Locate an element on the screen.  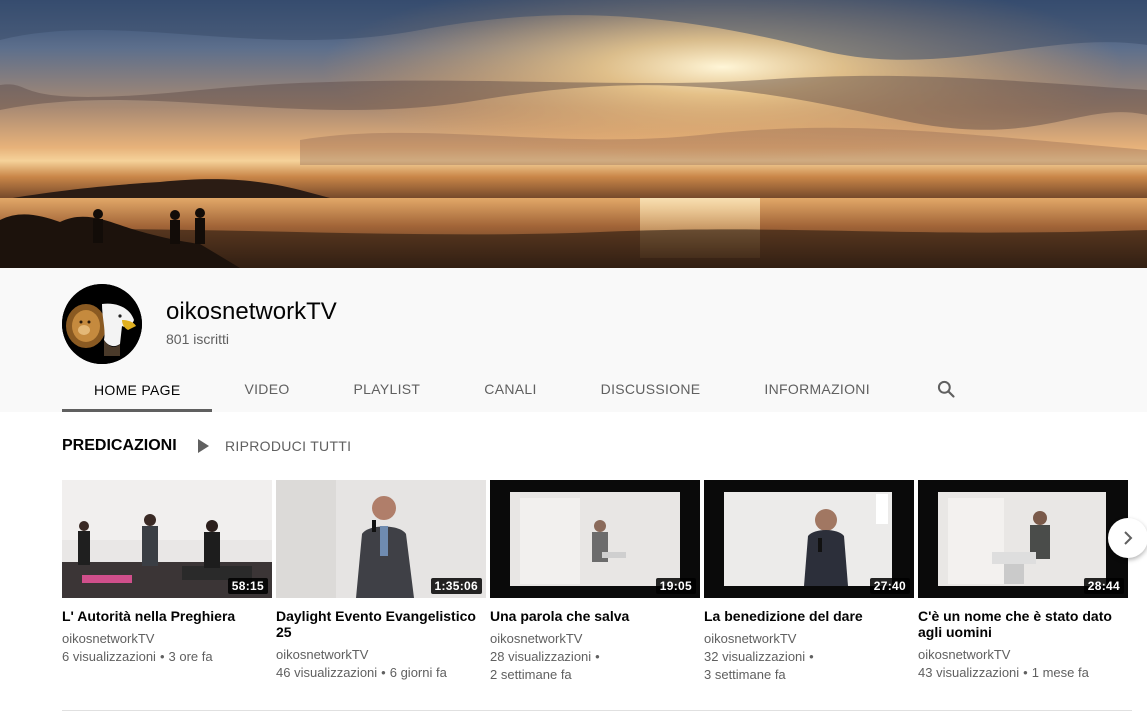
video-thumbnail: 19:05 is located at coordinates (595, 539).